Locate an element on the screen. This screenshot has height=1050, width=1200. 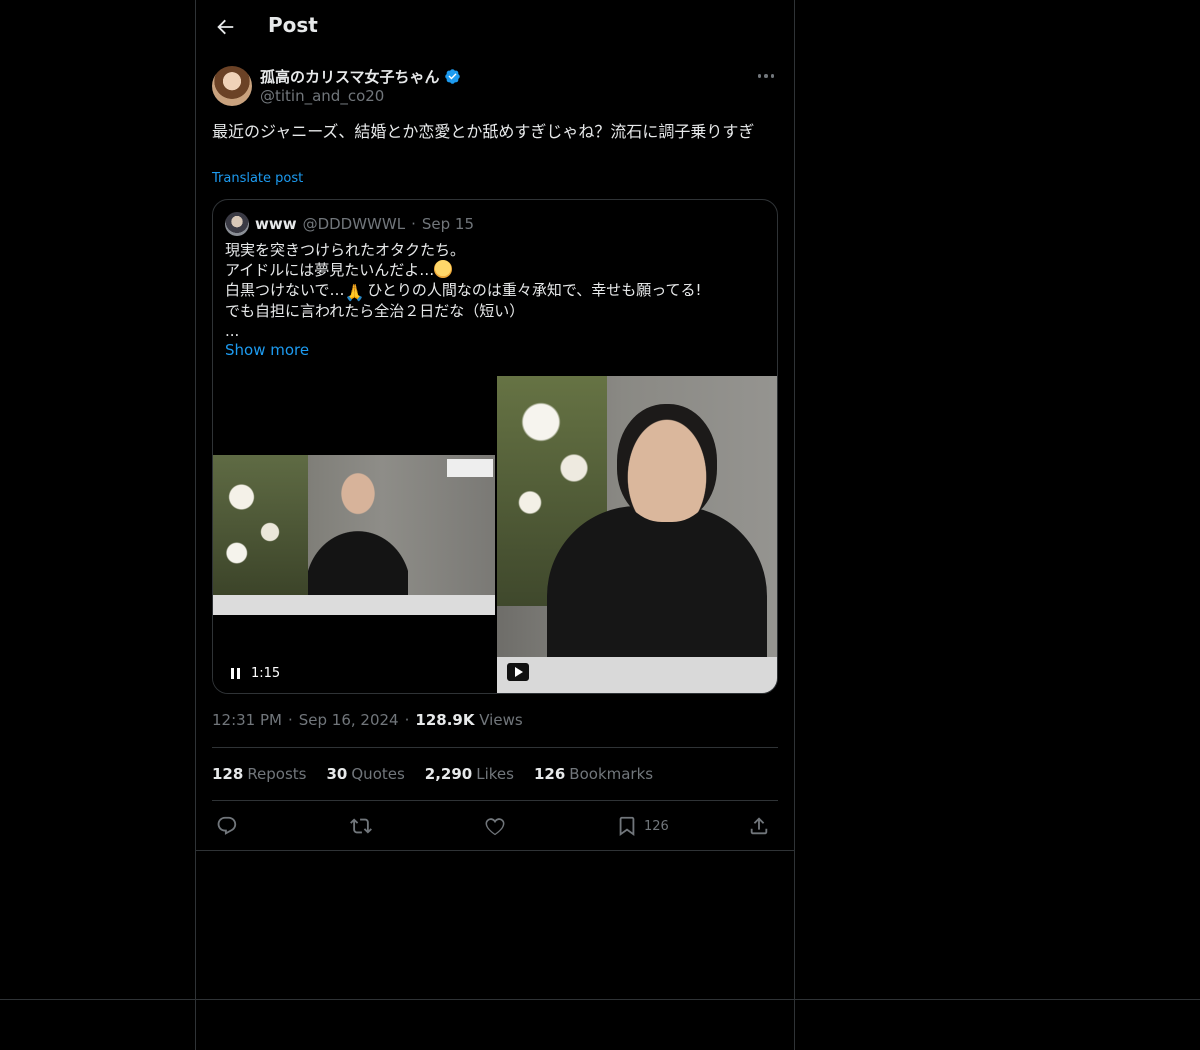
quoted-post-header: www @DDDWWWL · Sep 15 is located at coordinates (350, 224).